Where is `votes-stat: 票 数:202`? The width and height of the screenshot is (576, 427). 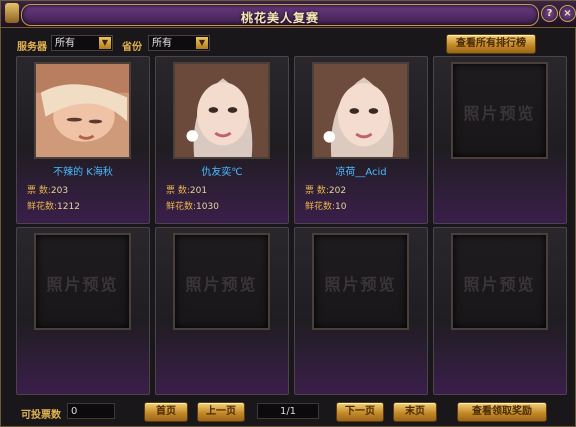 votes-stat: 票 数:202 is located at coordinates (325, 189).